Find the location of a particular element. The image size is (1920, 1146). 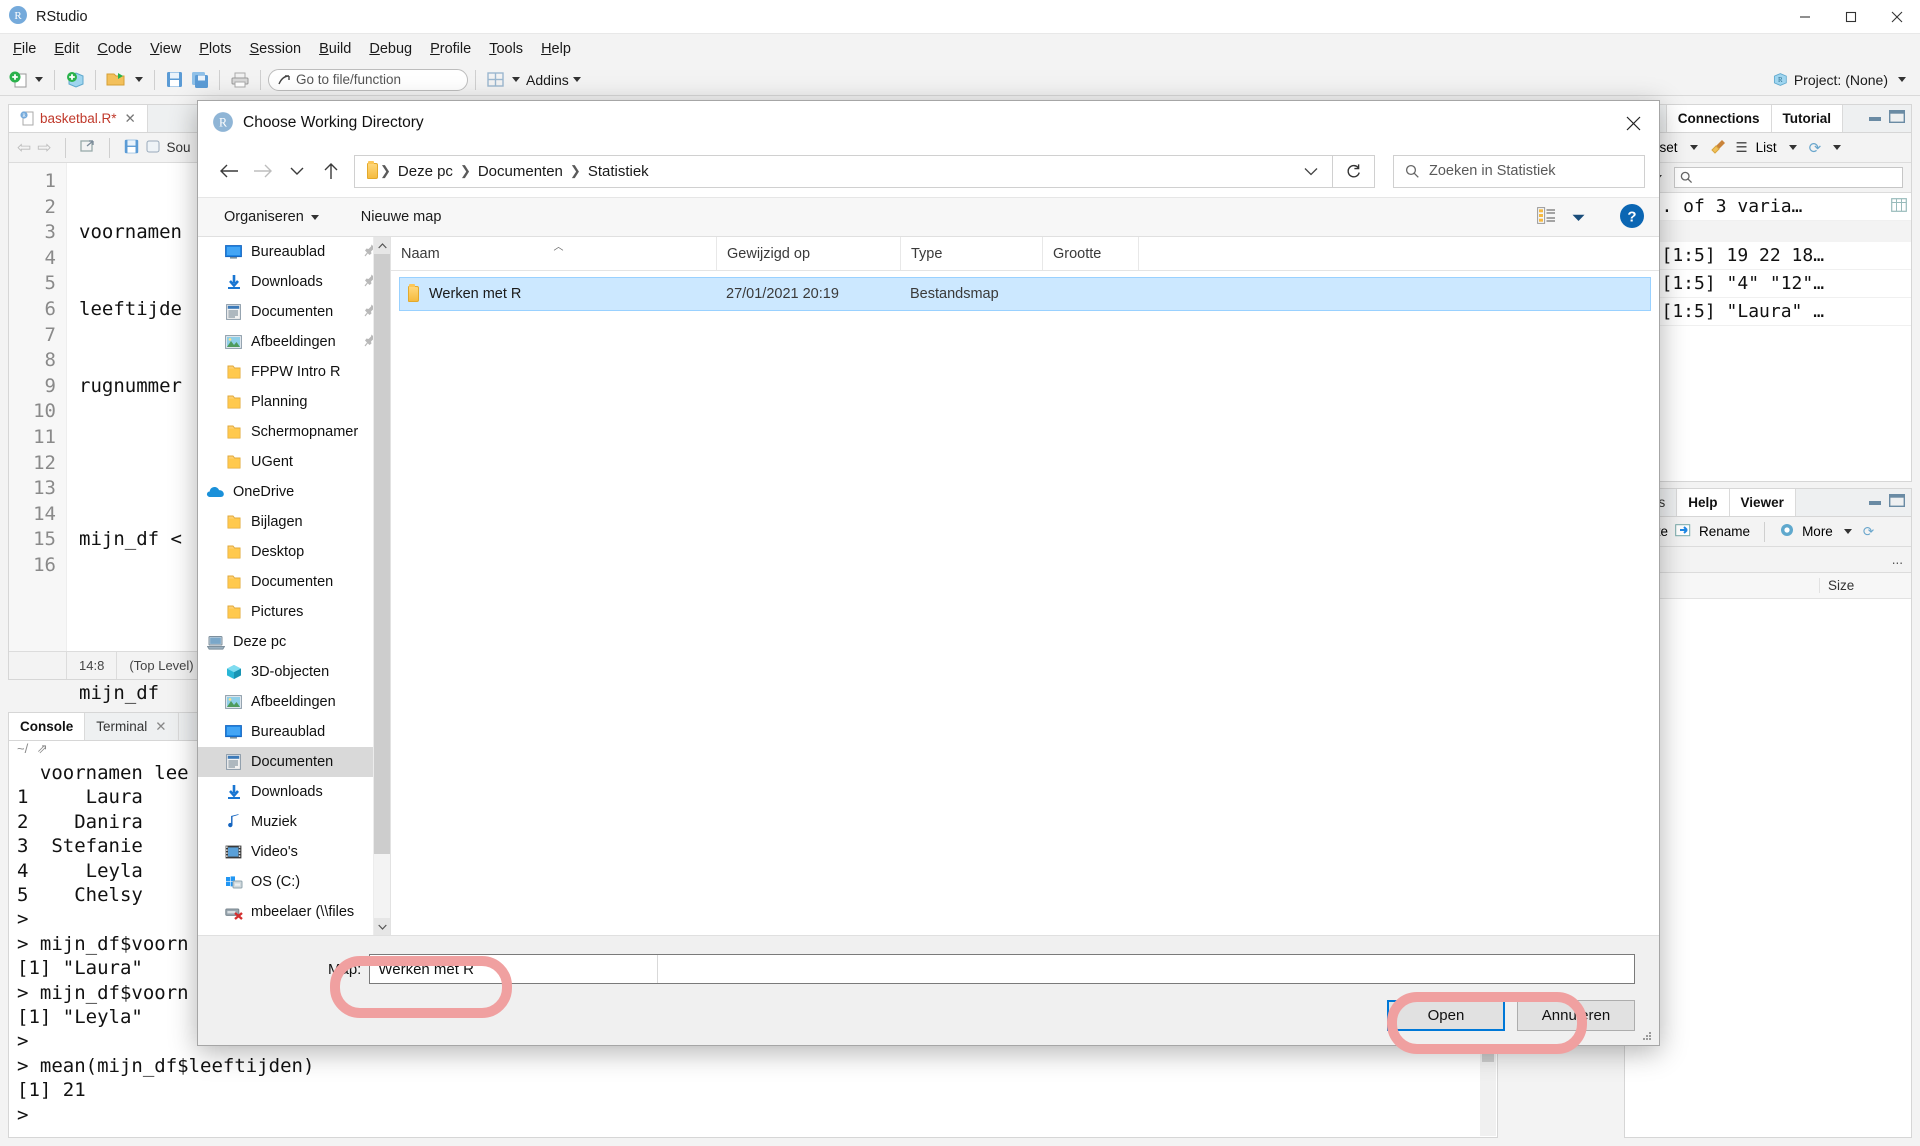

menu-help: Help is located at coordinates (556, 49).